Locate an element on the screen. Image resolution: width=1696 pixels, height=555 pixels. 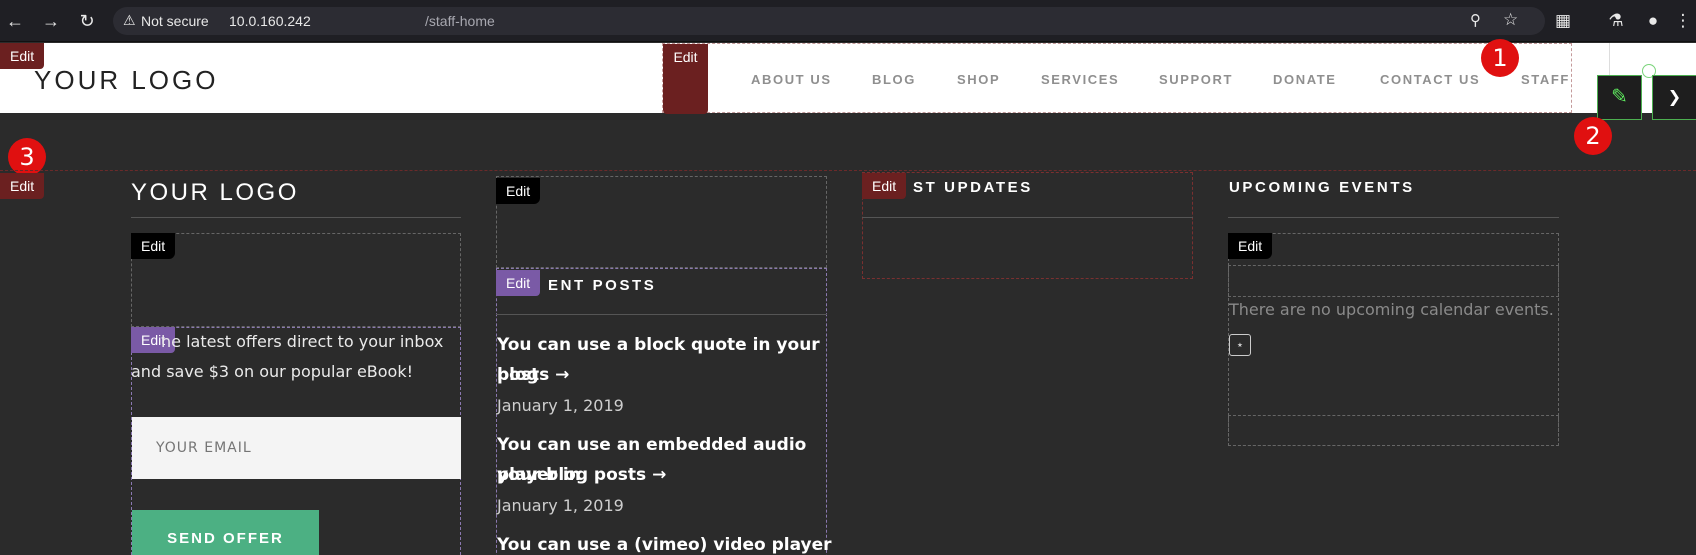
post-1-date: January 1, 2019 is located at coordinates (560, 405).